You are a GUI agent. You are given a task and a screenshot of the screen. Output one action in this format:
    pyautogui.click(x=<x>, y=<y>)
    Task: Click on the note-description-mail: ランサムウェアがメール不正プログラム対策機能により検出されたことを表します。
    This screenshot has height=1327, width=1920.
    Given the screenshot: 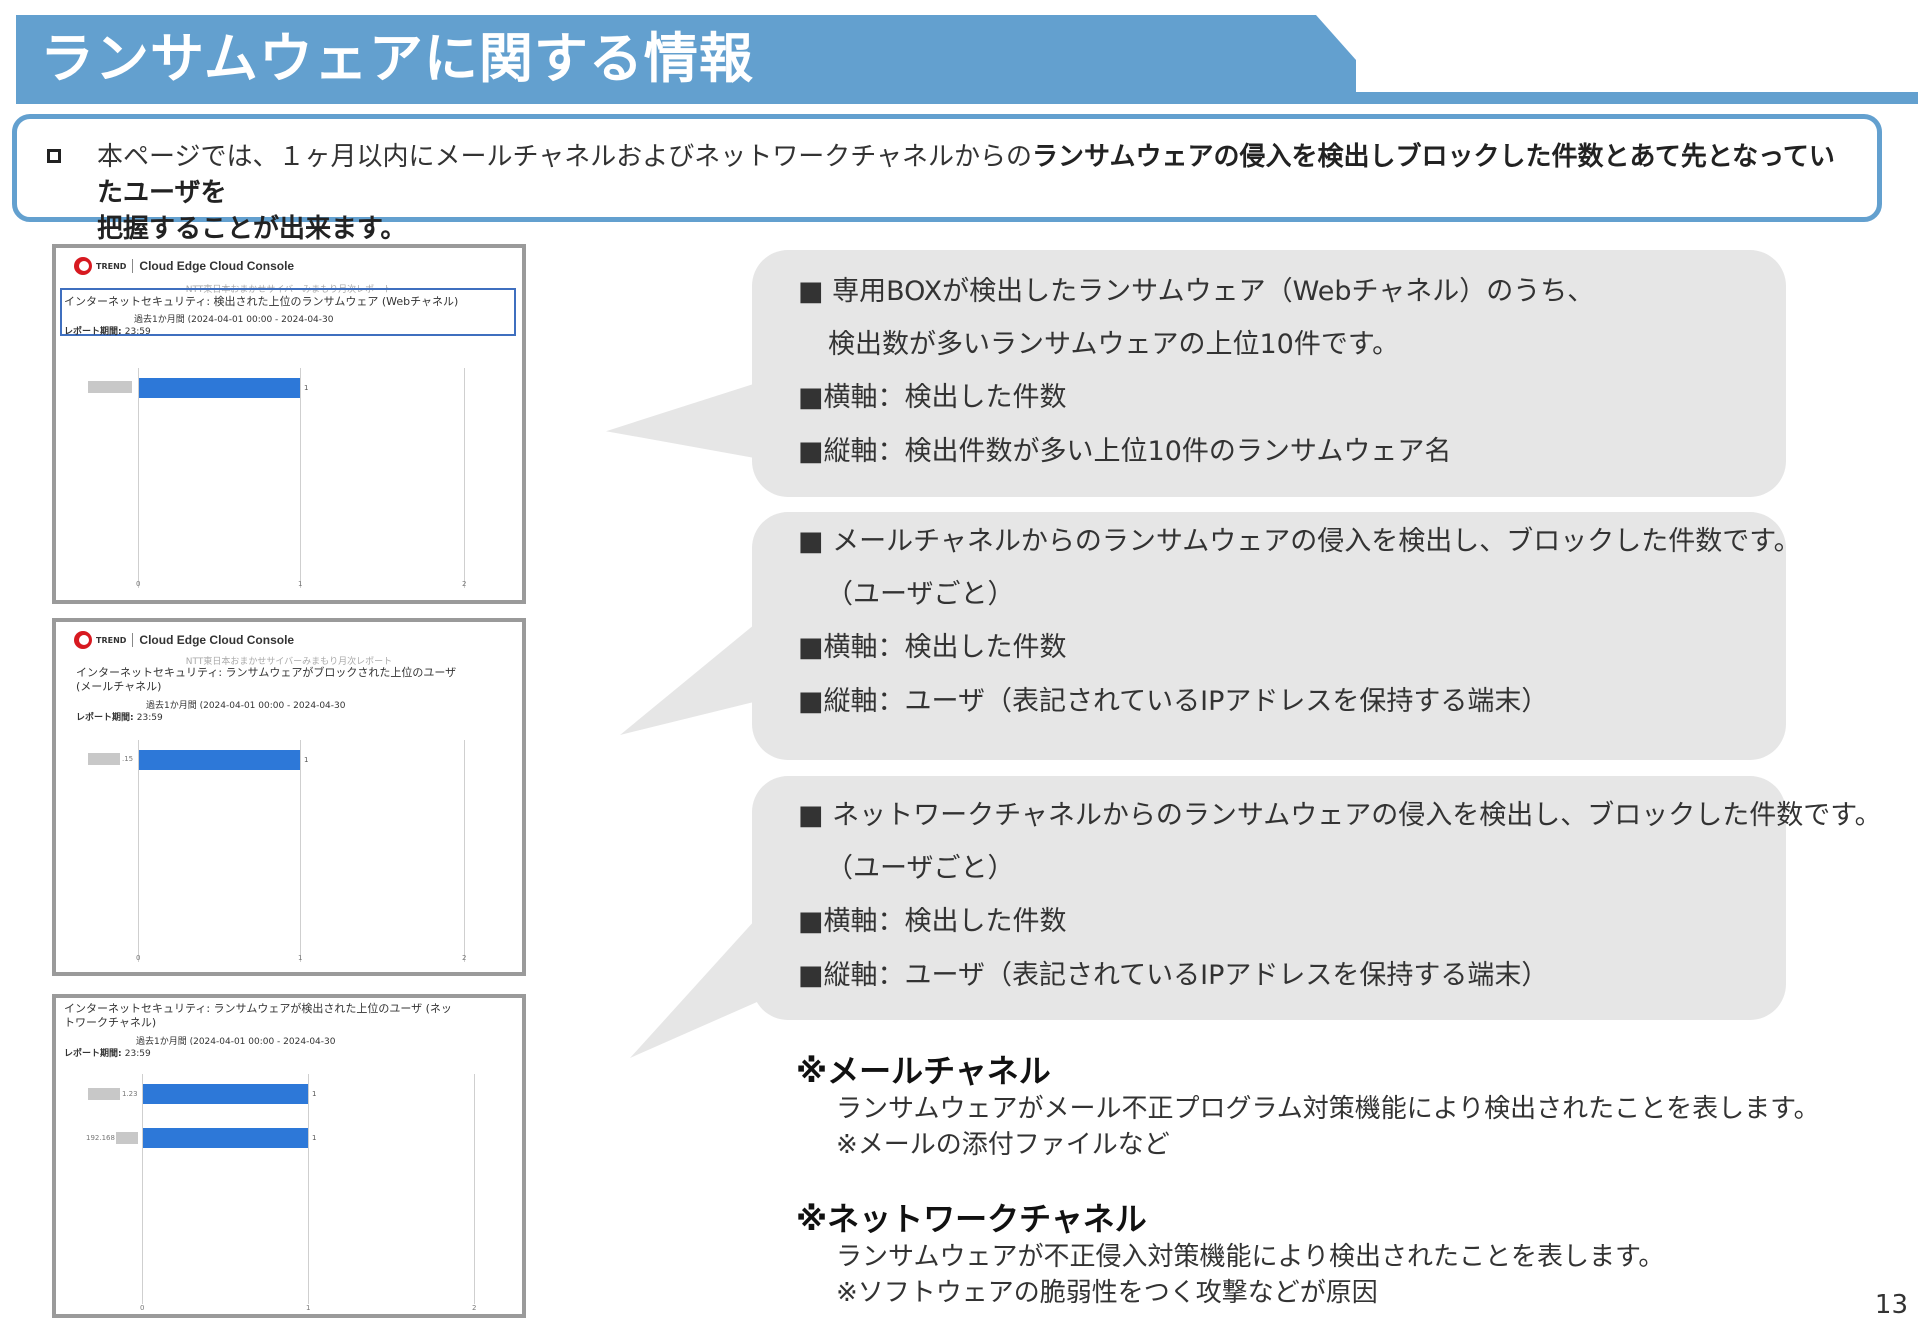 What is the action you would take?
    pyautogui.click(x=1328, y=1109)
    